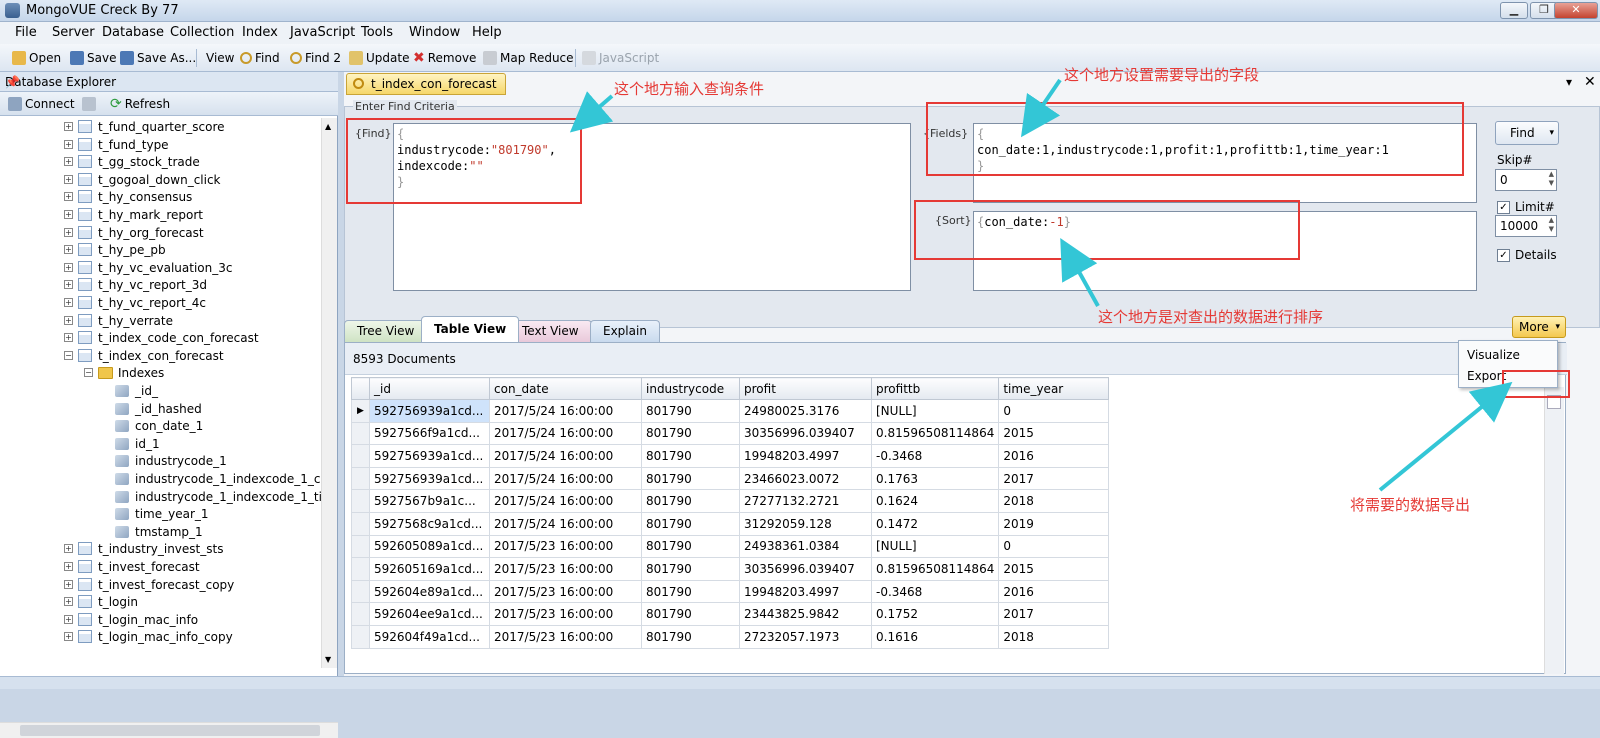  Describe the element at coordinates (800, 682) in the screenshot. I see `status-bar` at that location.